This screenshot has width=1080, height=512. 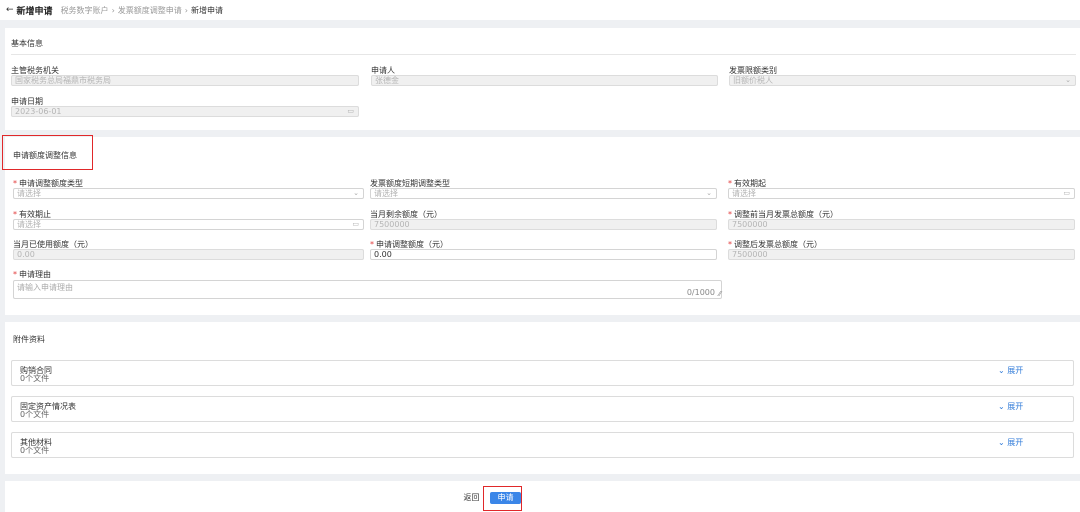 I want to click on total-after-field: 7500000, so click(x=901, y=254).